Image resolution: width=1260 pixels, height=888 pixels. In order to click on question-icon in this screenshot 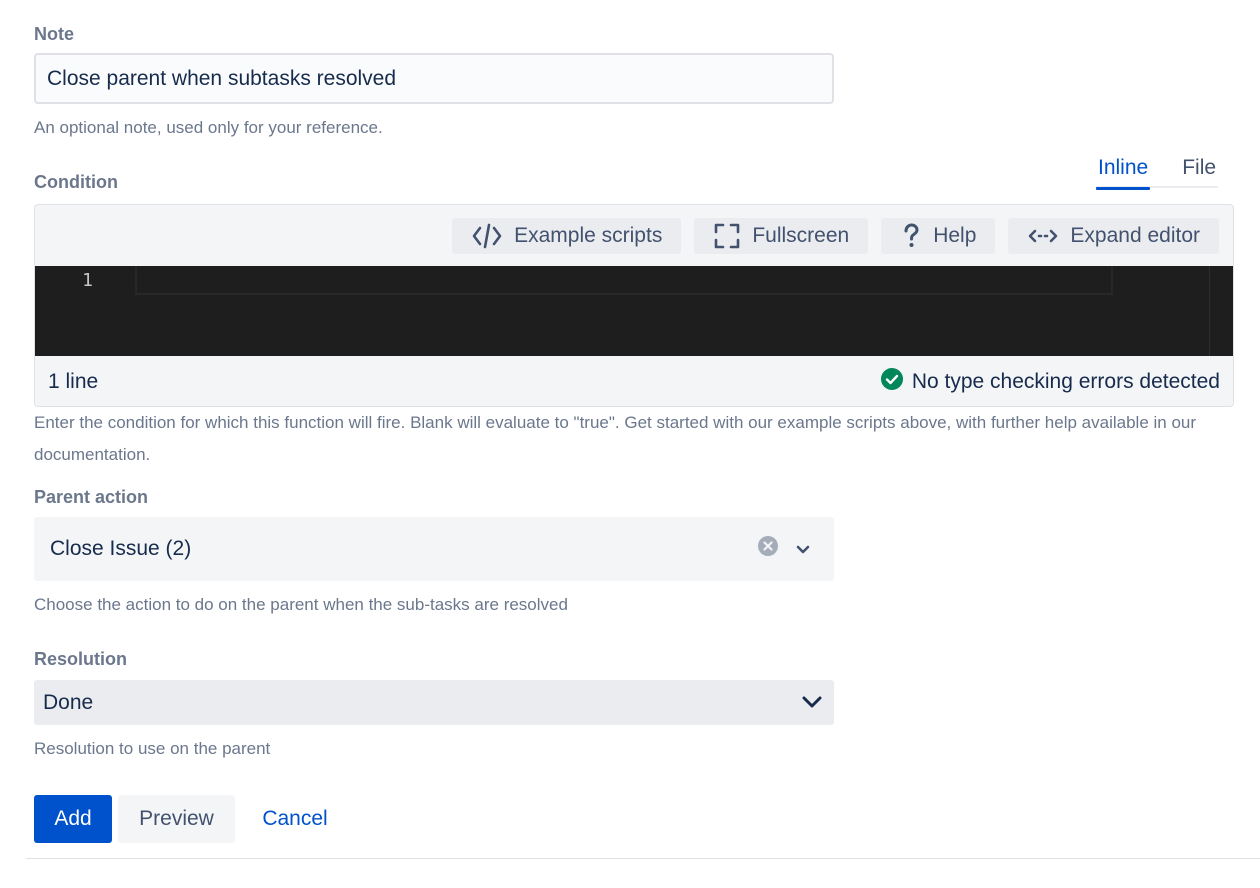, I will do `click(911, 236)`.